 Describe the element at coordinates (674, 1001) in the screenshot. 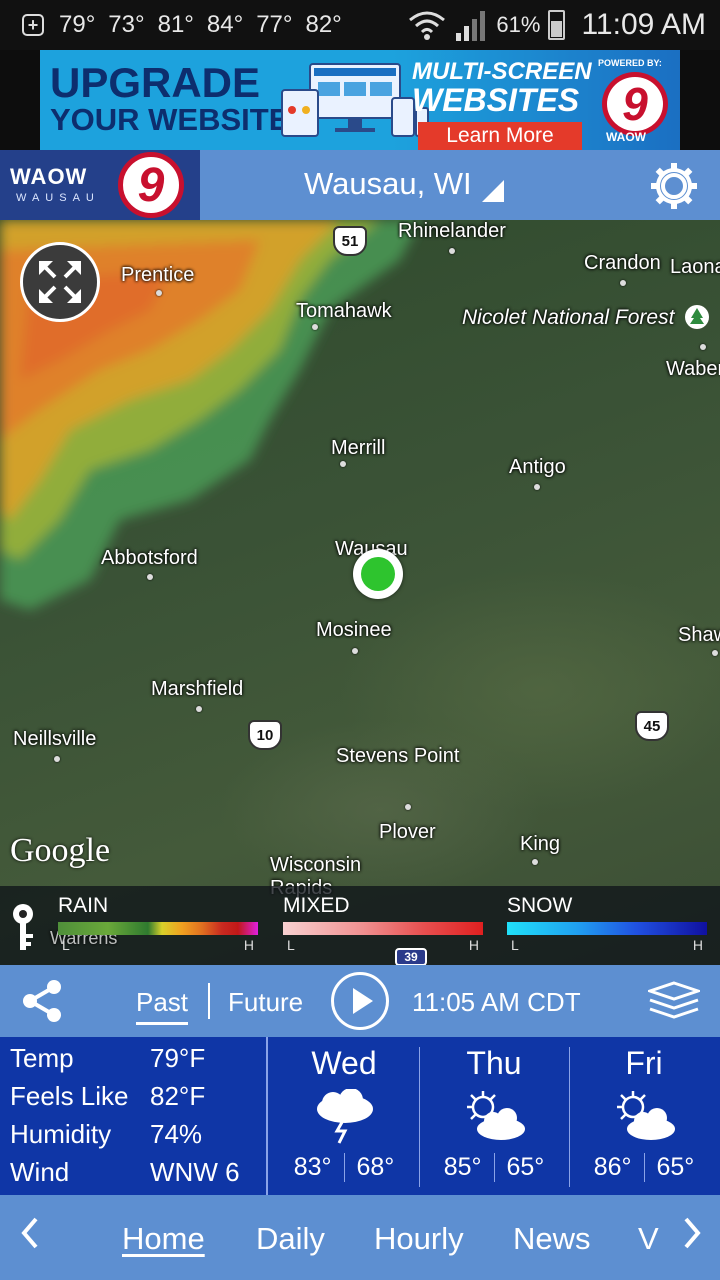

I see `layers-icon` at that location.